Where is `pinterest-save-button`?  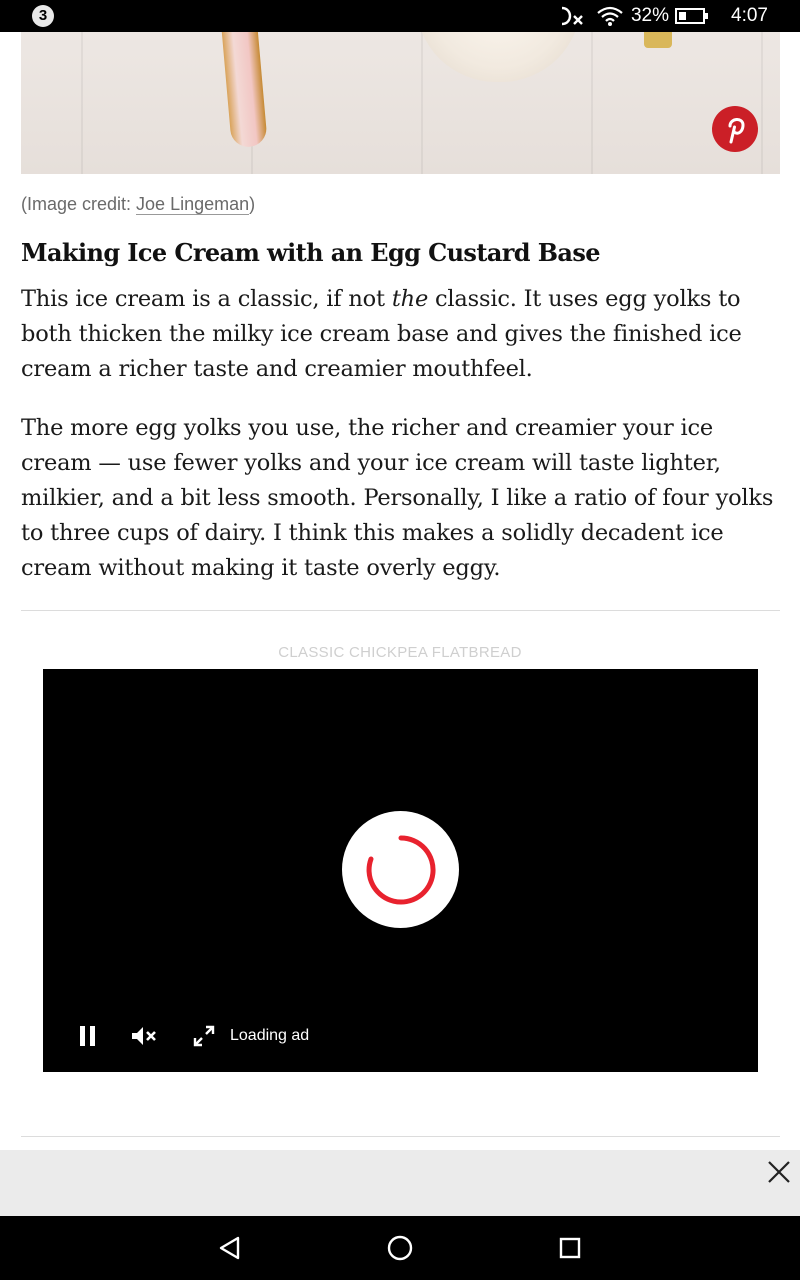
pinterest-save-button is located at coordinates (735, 129).